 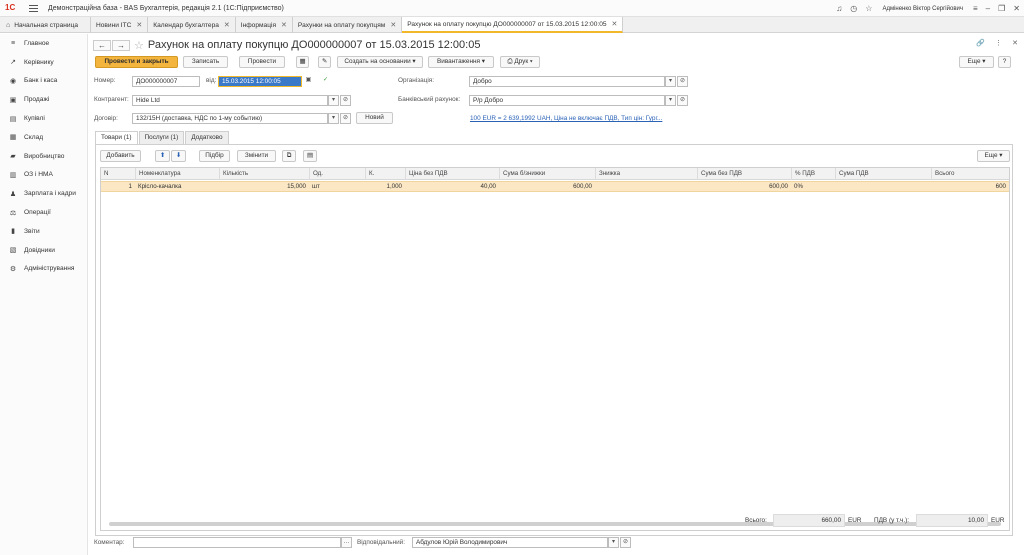 What do you see at coordinates (43, 250) in the screenshot?
I see `sidebar-item-catalogs: ▧ Довідники` at bounding box center [43, 250].